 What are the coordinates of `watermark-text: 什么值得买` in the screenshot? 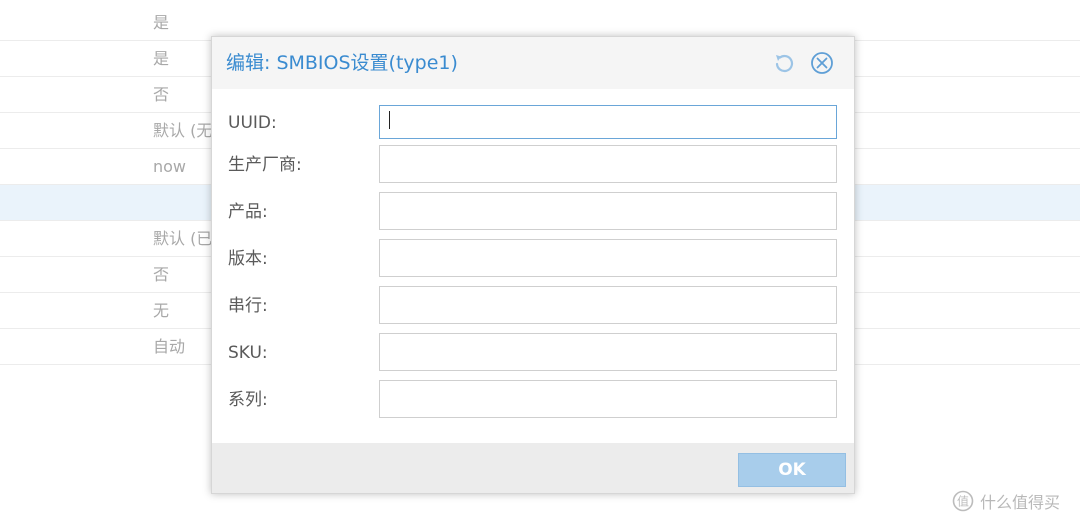 It's located at (1020, 502).